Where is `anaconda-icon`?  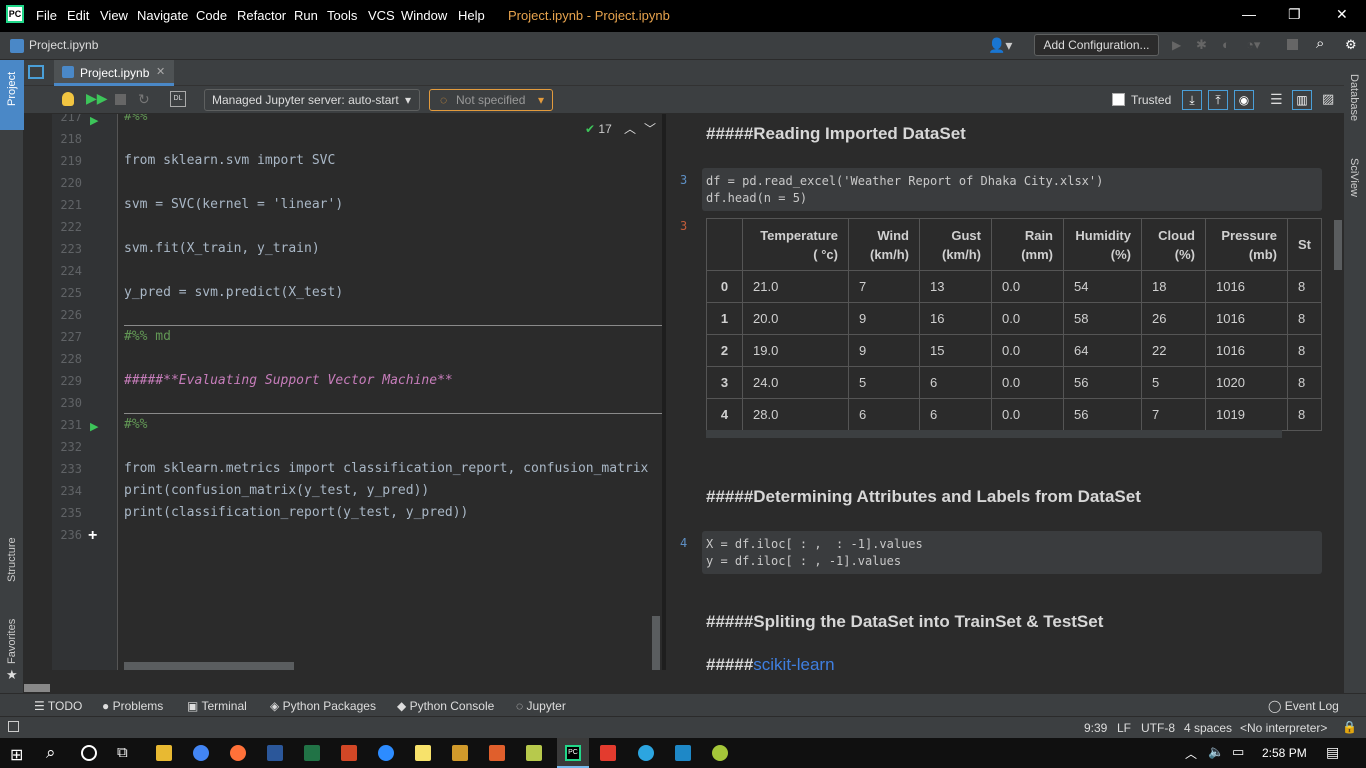 anaconda-icon is located at coordinates (534, 753).